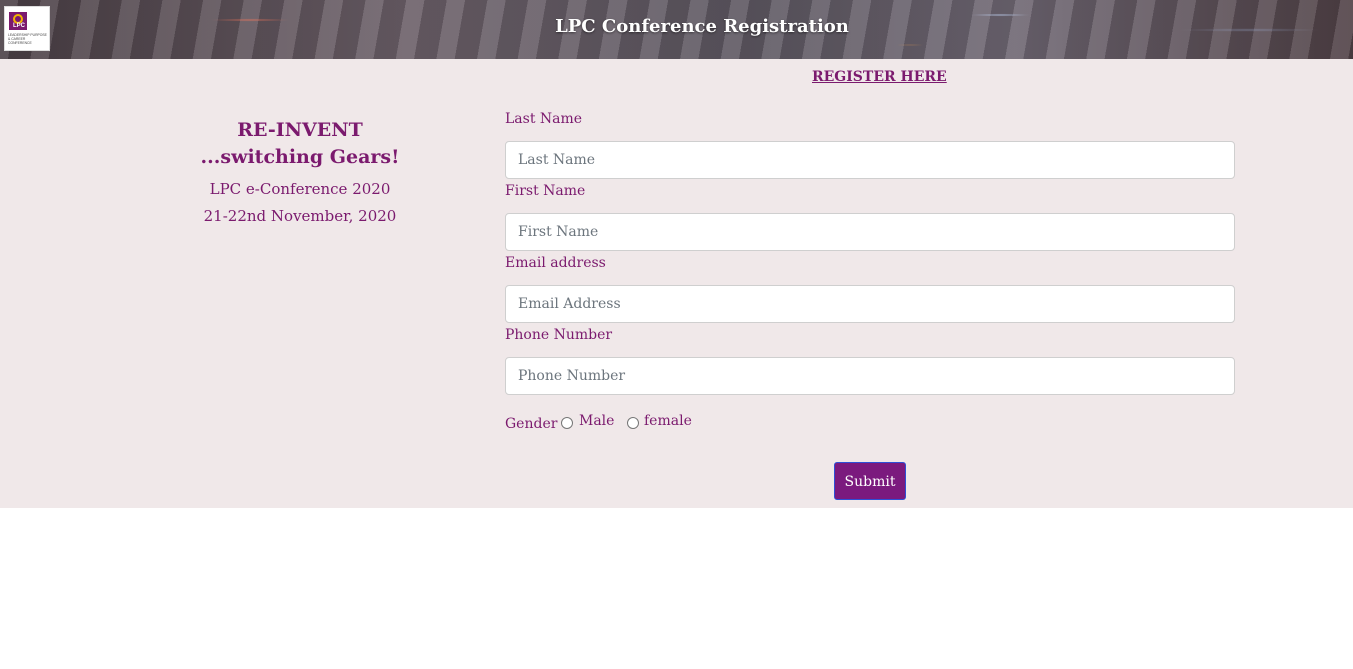 The width and height of the screenshot is (1353, 669). What do you see at coordinates (559, 335) in the screenshot?
I see `phone-label: Phone Number` at bounding box center [559, 335].